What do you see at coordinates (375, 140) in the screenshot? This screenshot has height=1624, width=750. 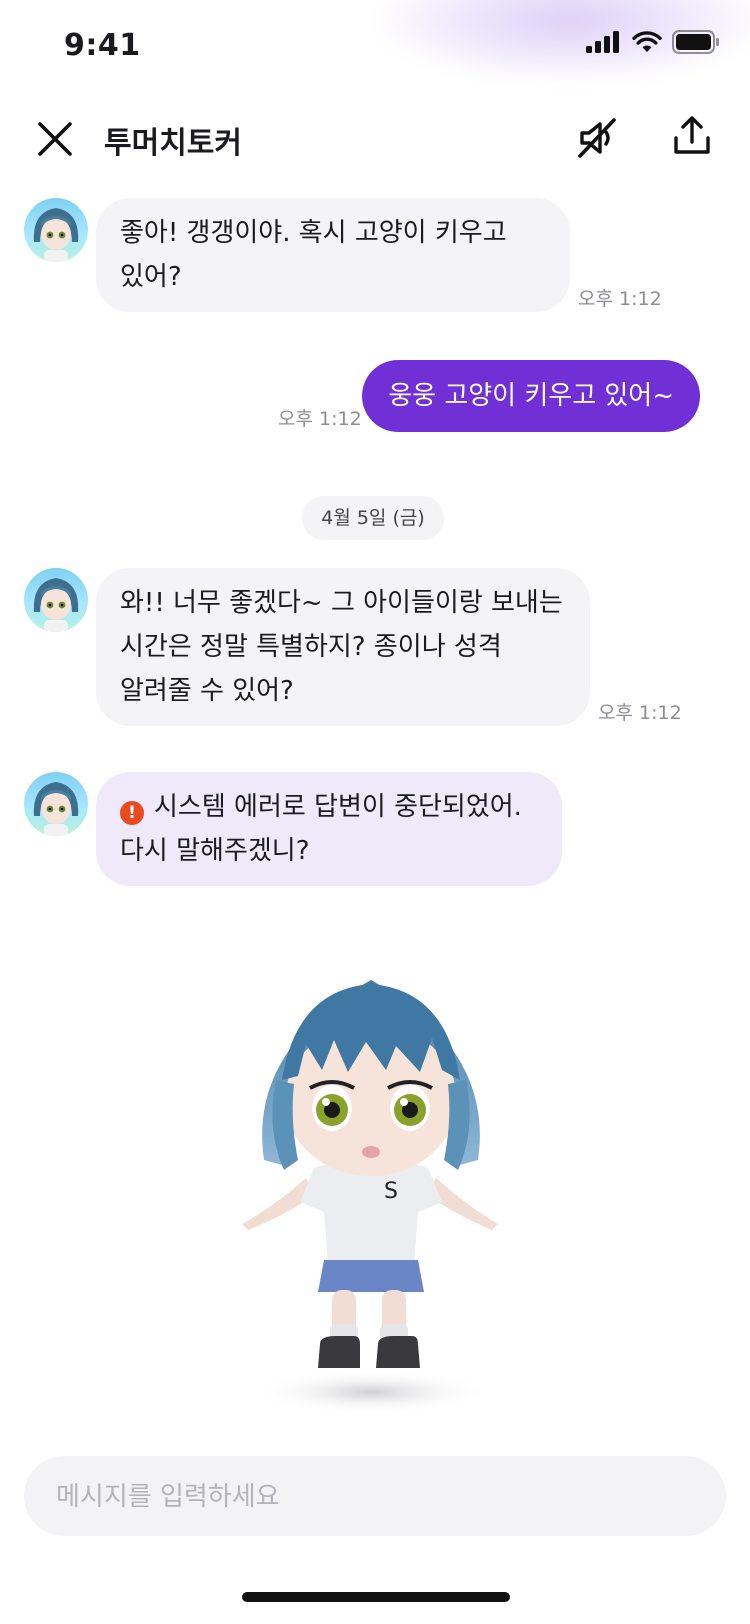 I see `chat-header: 투머치토커` at bounding box center [375, 140].